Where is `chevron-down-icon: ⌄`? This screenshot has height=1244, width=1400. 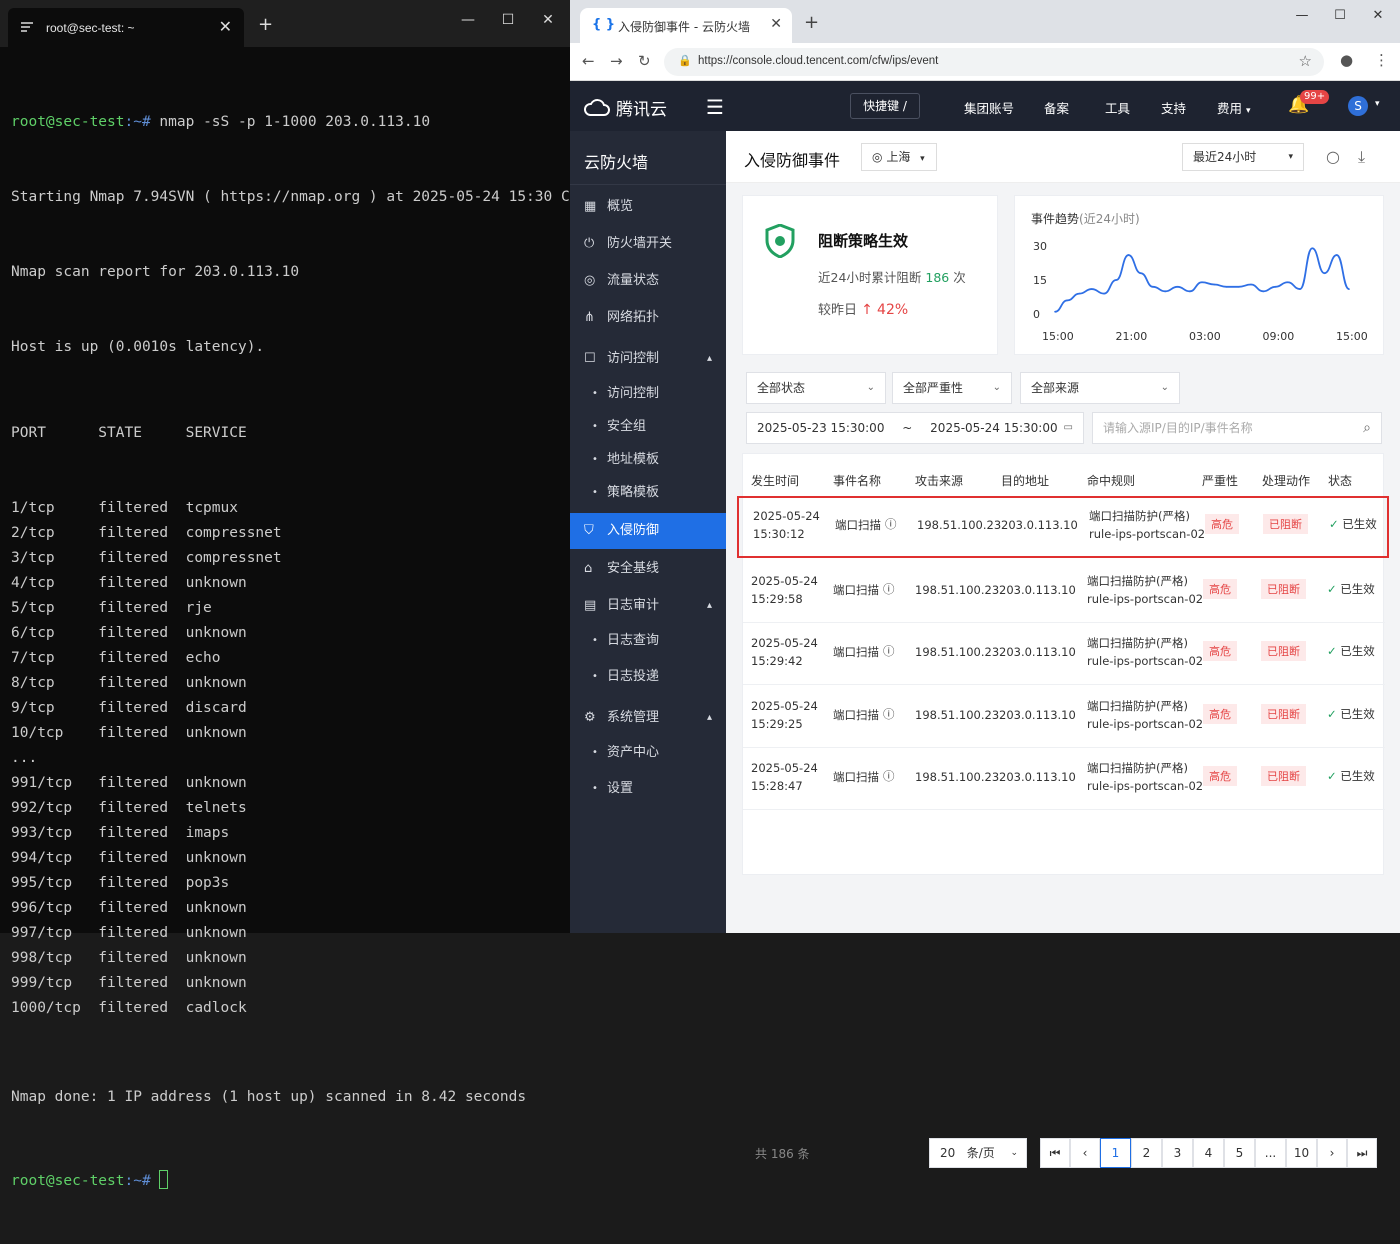 chevron-down-icon: ⌄ is located at coordinates (1014, 1153).